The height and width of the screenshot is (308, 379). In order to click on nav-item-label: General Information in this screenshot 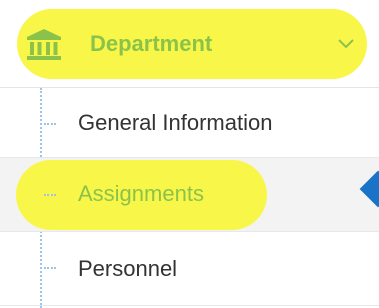, I will do `click(175, 122)`.